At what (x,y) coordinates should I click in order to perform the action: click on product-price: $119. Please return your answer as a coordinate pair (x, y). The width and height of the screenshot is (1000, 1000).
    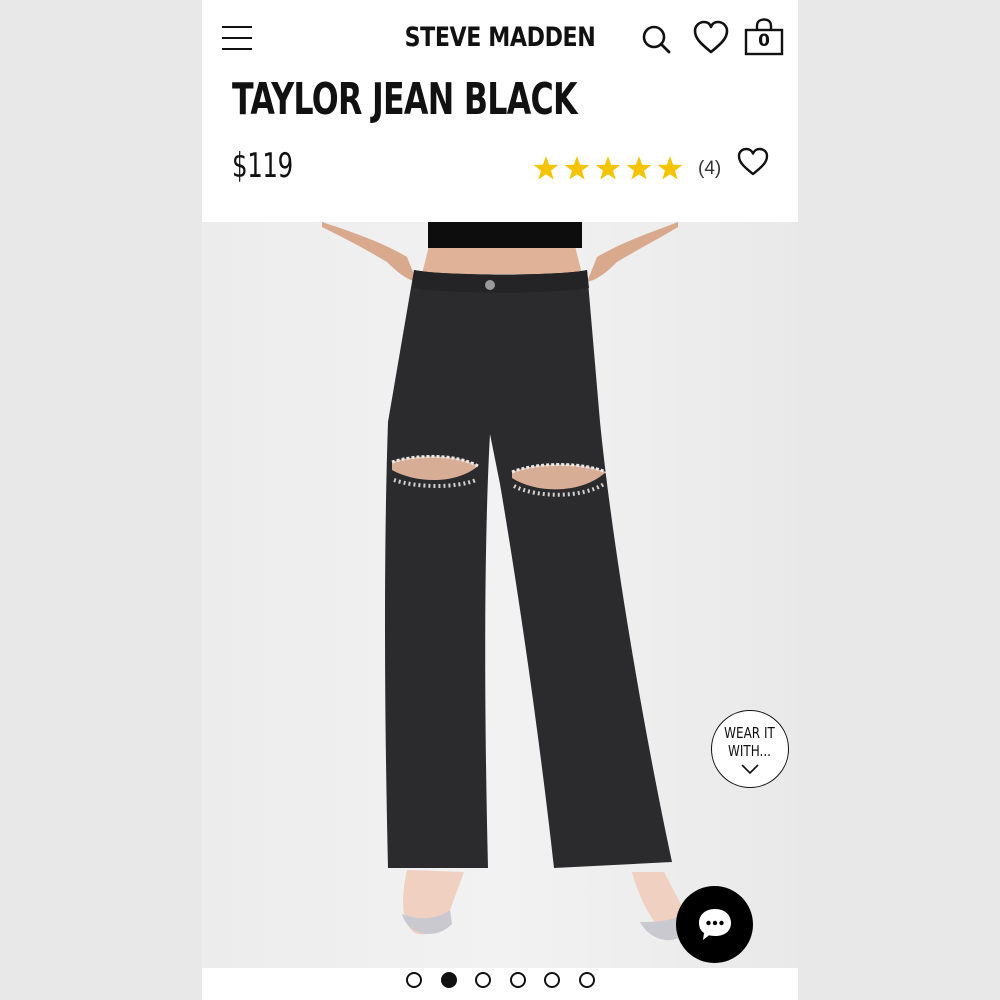
    Looking at the image, I should click on (262, 166).